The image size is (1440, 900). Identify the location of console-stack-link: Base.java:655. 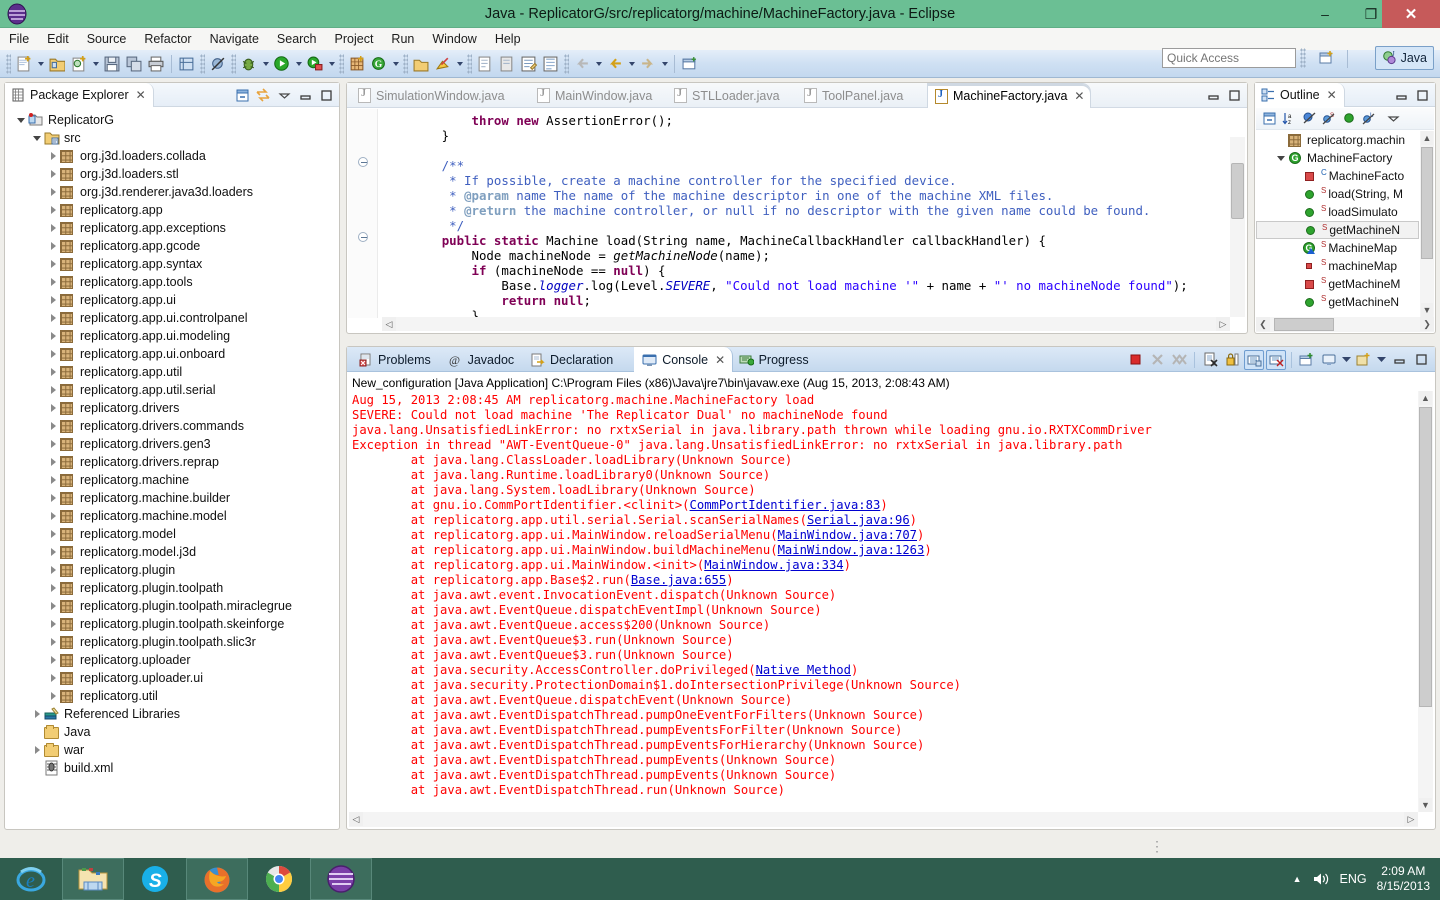
(678, 580).